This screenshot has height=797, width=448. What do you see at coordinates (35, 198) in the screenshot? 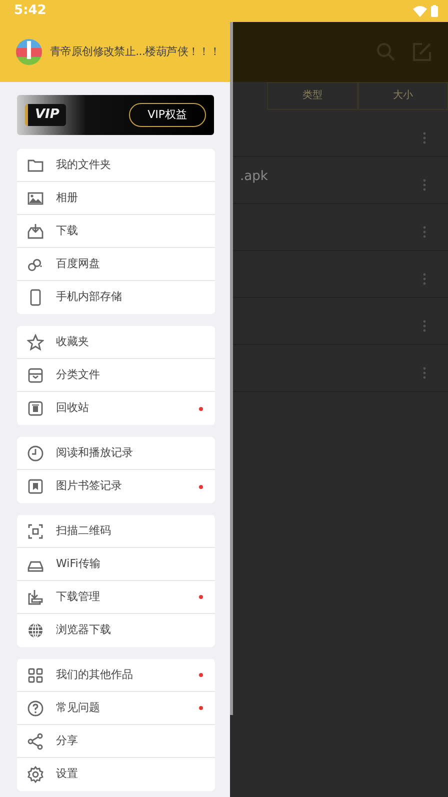
I see `image-icon` at bounding box center [35, 198].